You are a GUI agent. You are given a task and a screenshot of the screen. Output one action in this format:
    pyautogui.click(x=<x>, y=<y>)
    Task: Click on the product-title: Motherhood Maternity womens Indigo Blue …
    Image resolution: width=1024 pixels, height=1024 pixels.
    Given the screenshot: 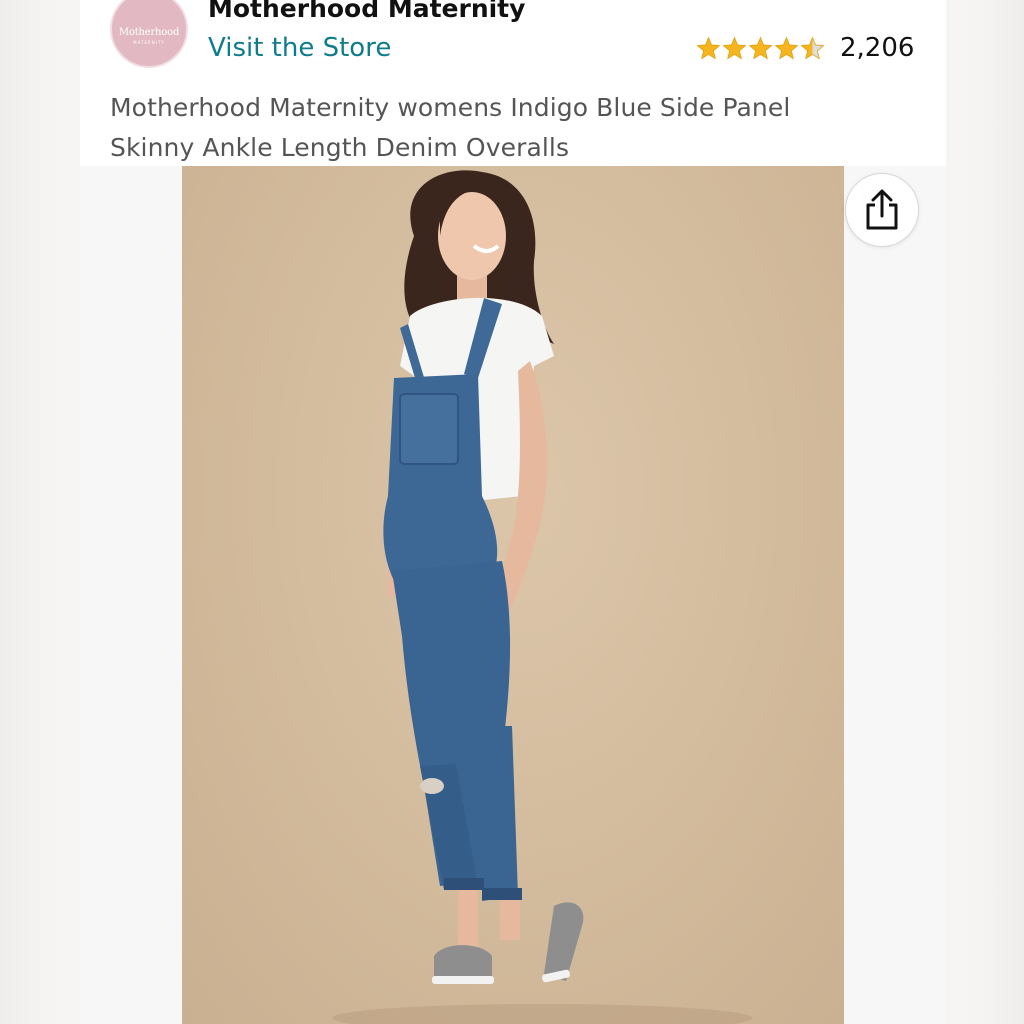 What is the action you would take?
    pyautogui.click(x=450, y=127)
    